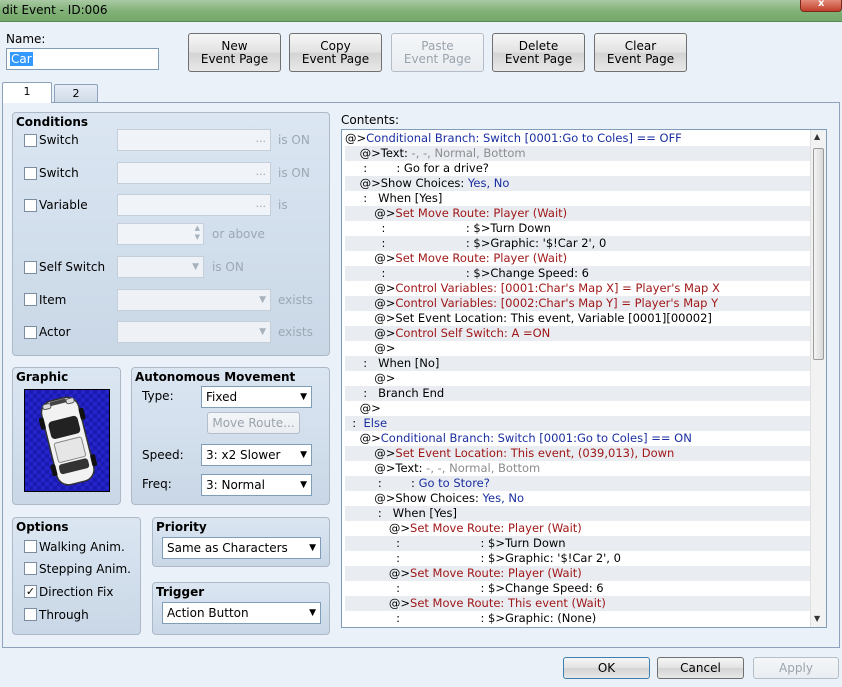 The width and height of the screenshot is (842, 687). I want to click on type-label: Type:, so click(158, 396).